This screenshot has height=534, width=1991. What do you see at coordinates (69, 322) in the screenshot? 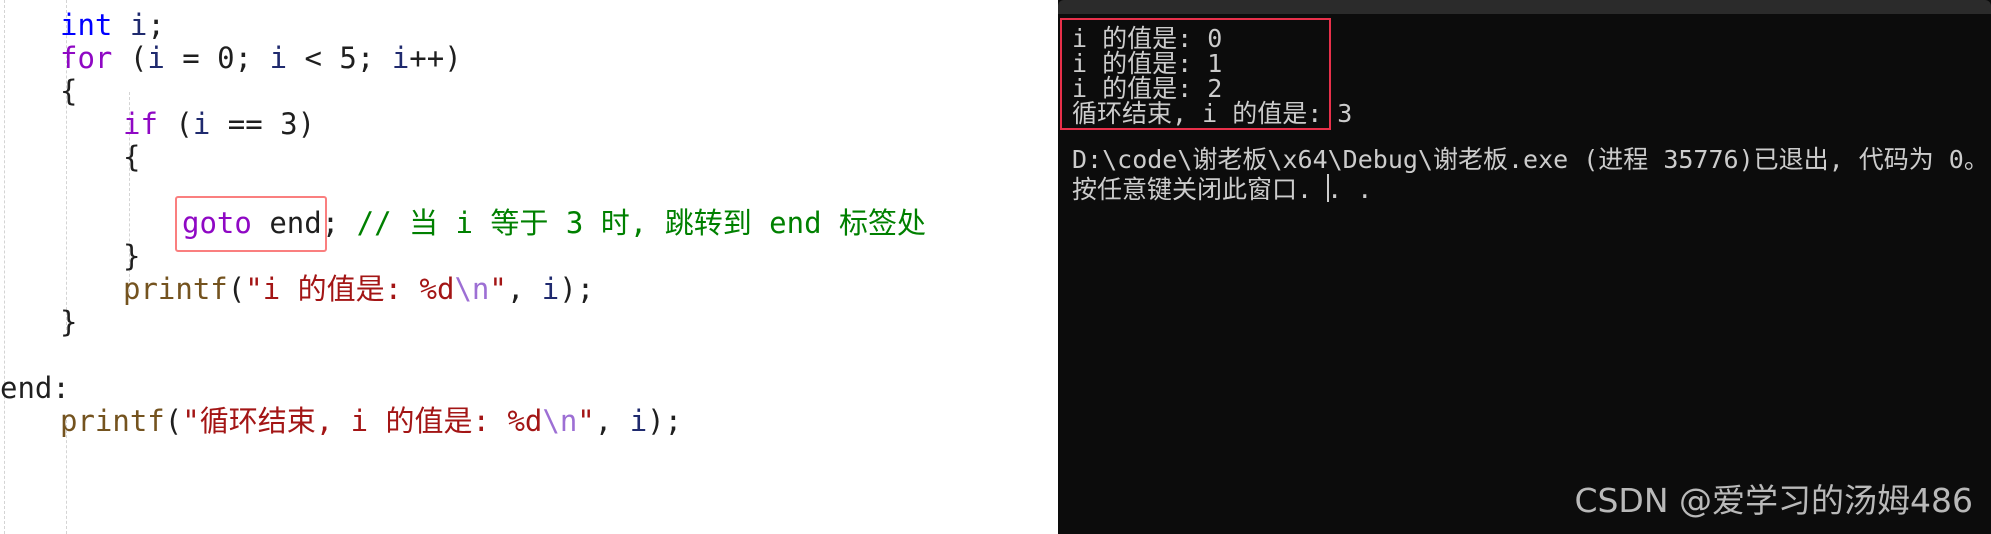
I see `code-token: }` at bounding box center [69, 322].